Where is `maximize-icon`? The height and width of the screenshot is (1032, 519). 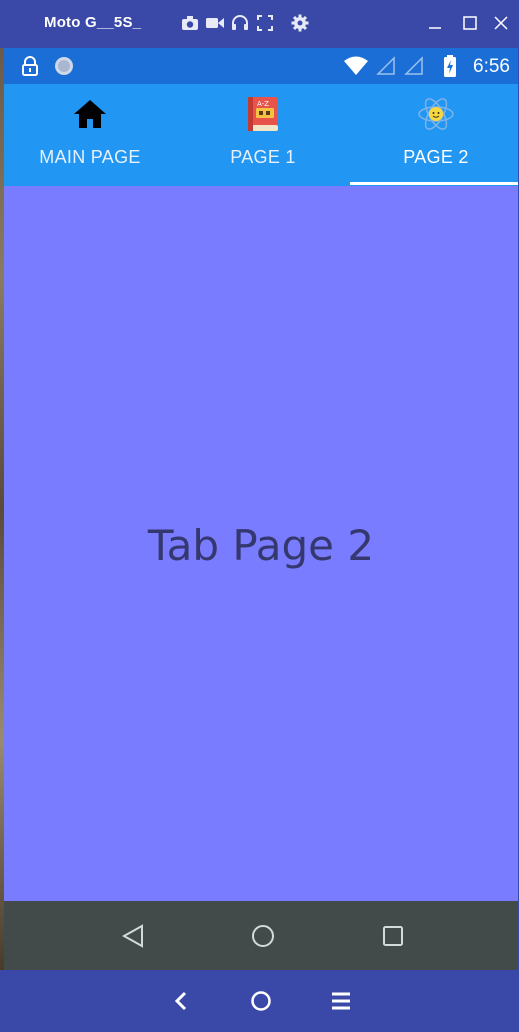
maximize-icon is located at coordinates (470, 23).